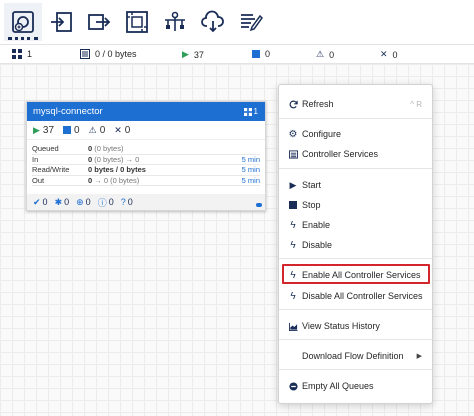 The width and height of the screenshot is (474, 416). What do you see at coordinates (255, 111) in the screenshot?
I see `processor-count: 1` at bounding box center [255, 111].